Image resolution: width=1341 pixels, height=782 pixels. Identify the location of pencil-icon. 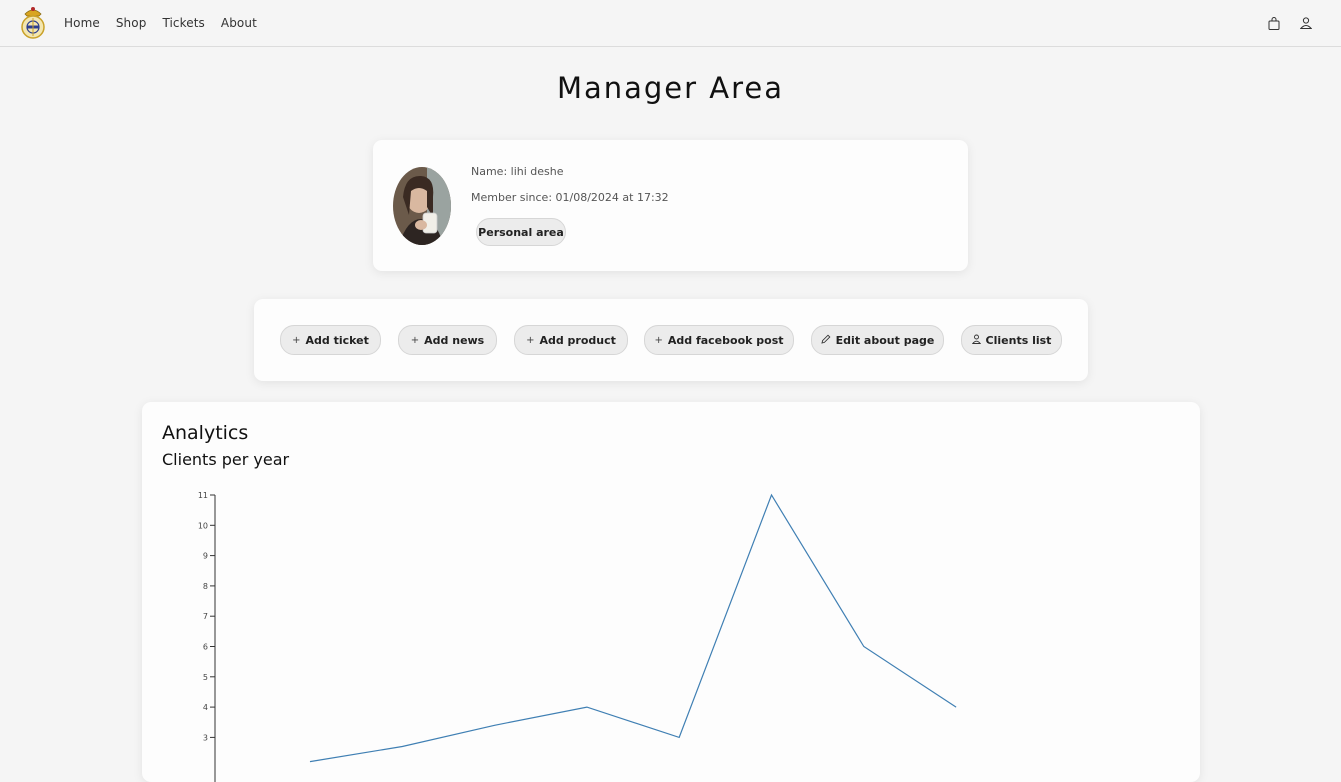
(826, 340).